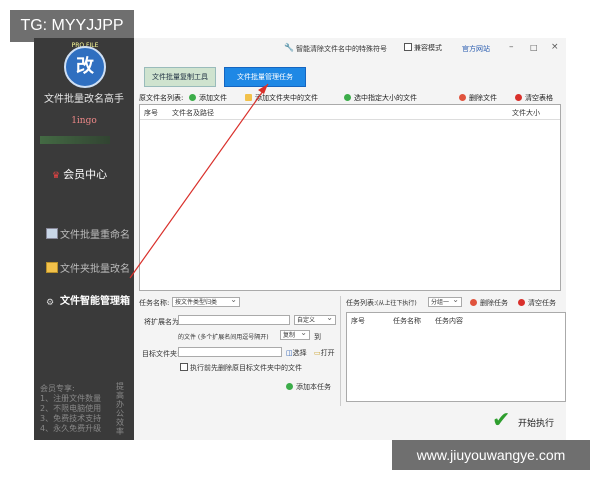  I want to click on task-table: 序号 任务名称 任务内容, so click(456, 357).